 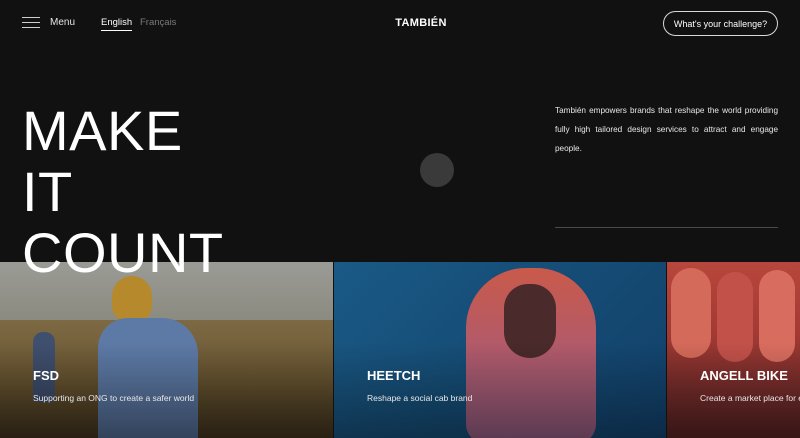 What do you see at coordinates (666, 227) in the screenshot?
I see `divider` at bounding box center [666, 227].